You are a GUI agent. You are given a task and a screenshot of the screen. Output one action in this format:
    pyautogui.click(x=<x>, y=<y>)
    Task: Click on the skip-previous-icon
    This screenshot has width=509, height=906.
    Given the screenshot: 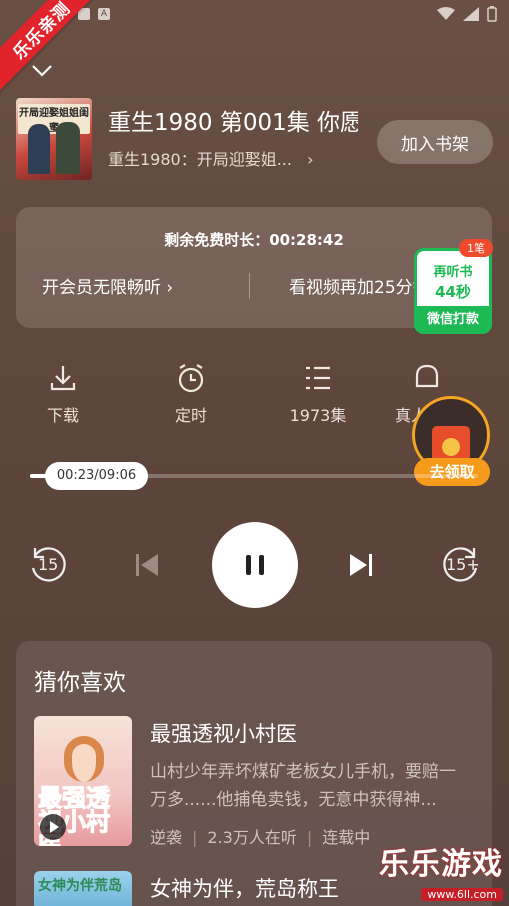 What is the action you would take?
    pyautogui.click(x=147, y=565)
    